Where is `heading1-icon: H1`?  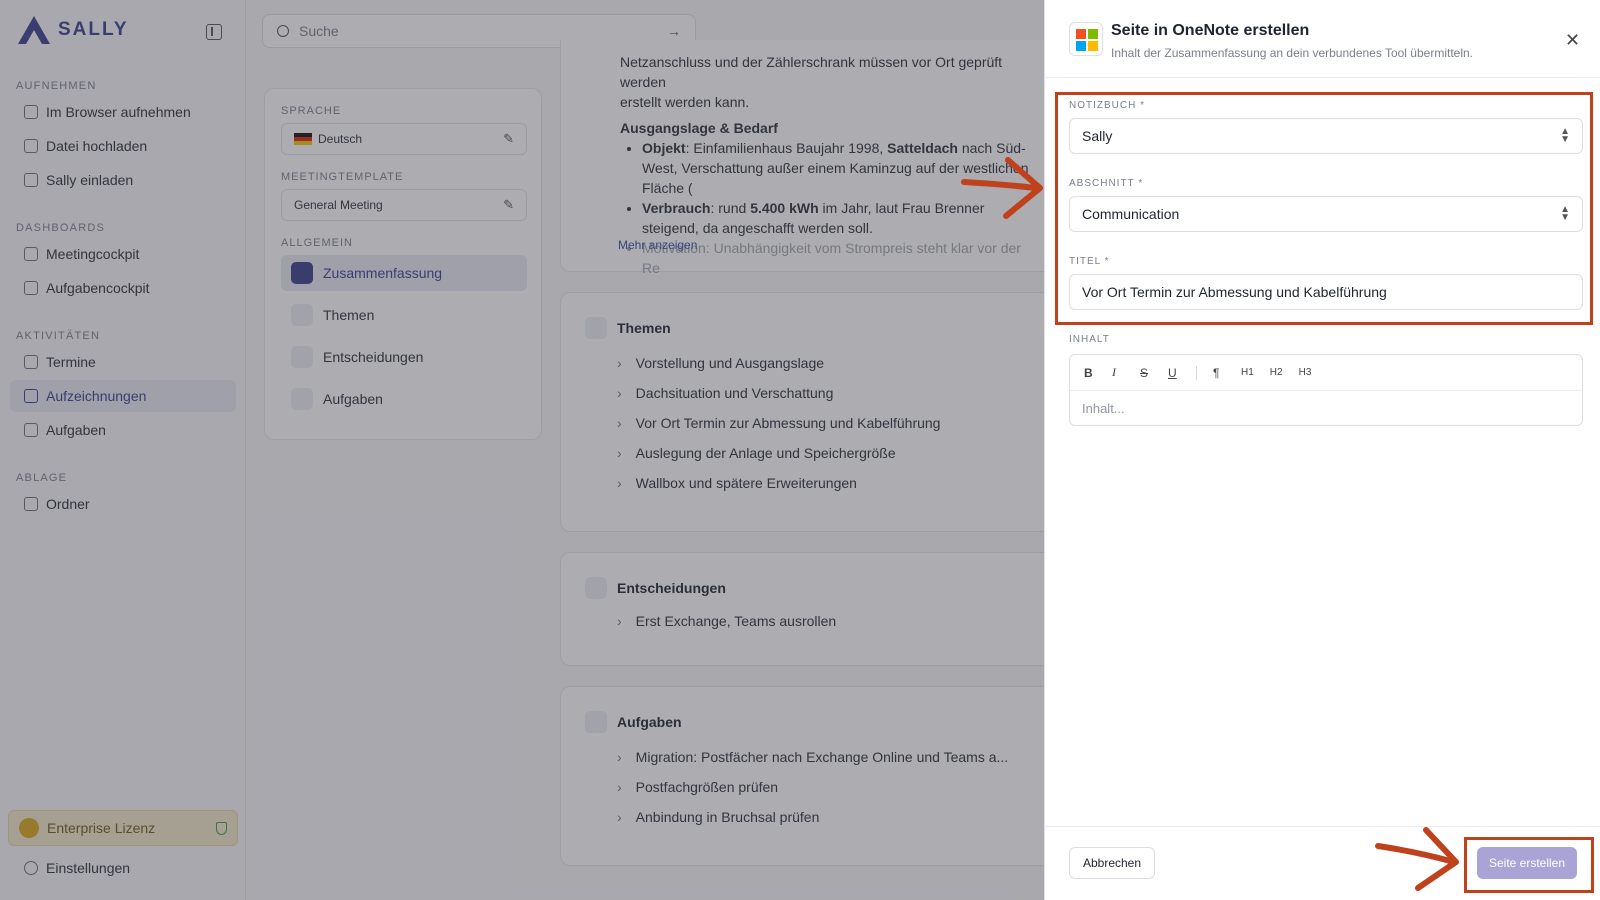
heading1-icon: H1 is located at coordinates (1247, 372).